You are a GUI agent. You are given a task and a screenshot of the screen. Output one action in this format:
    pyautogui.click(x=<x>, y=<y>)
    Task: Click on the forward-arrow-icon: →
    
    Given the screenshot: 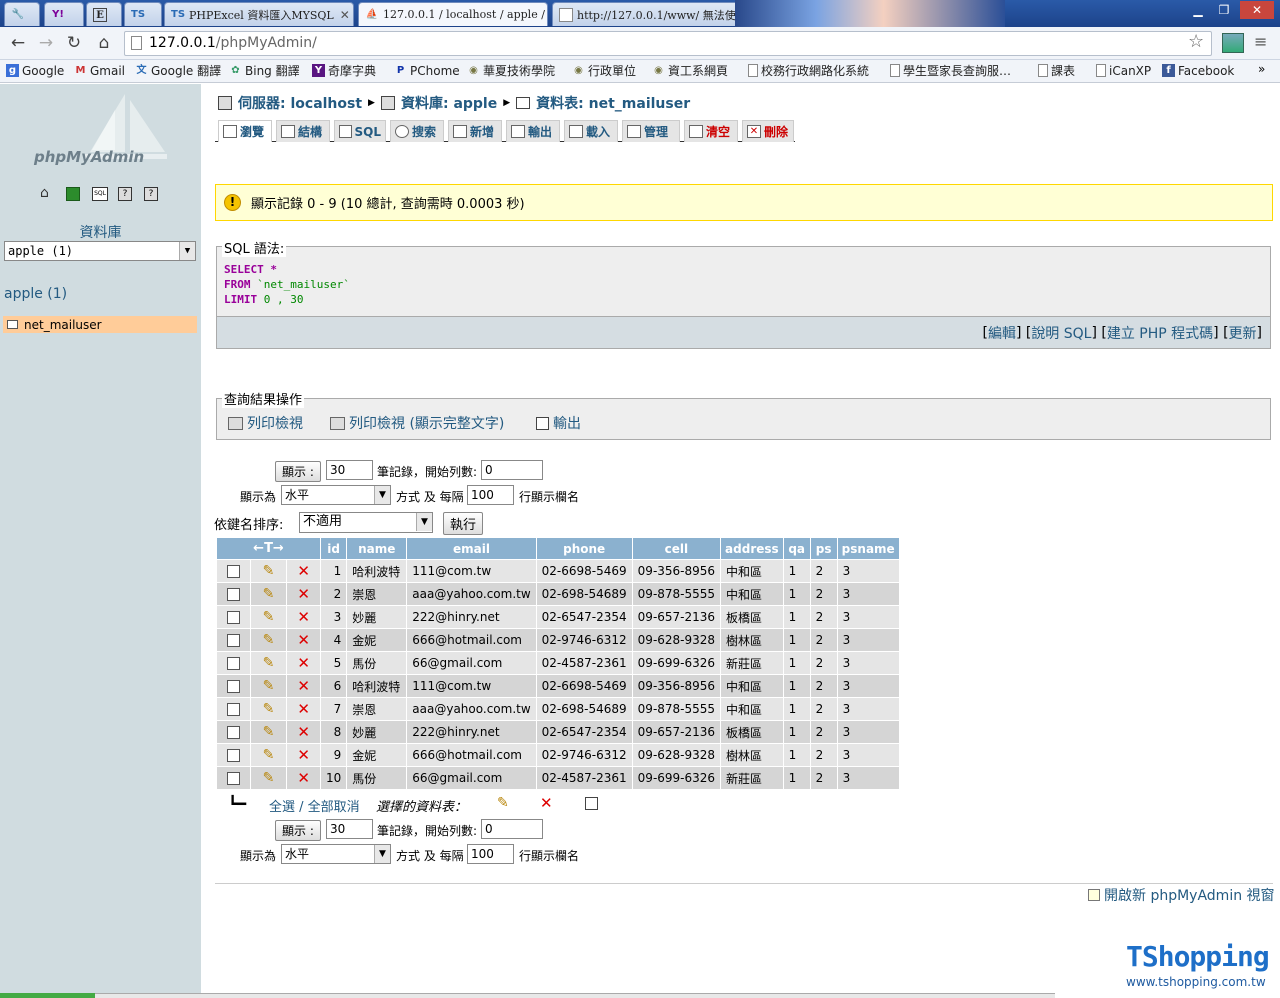 What is the action you would take?
    pyautogui.click(x=46, y=43)
    